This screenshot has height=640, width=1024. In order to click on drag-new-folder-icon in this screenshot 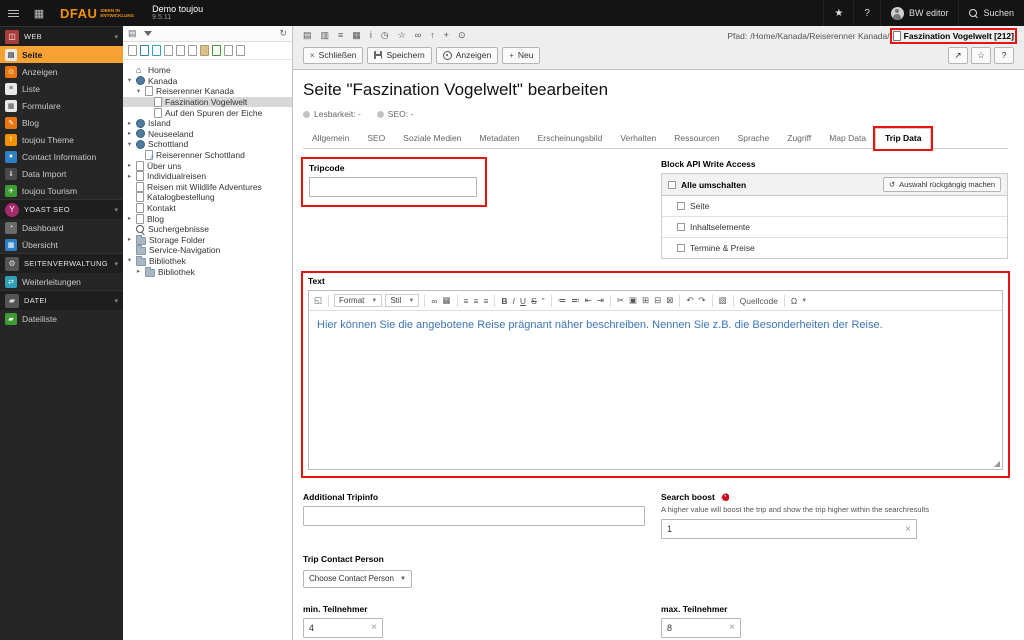, I will do `click(204, 50)`.